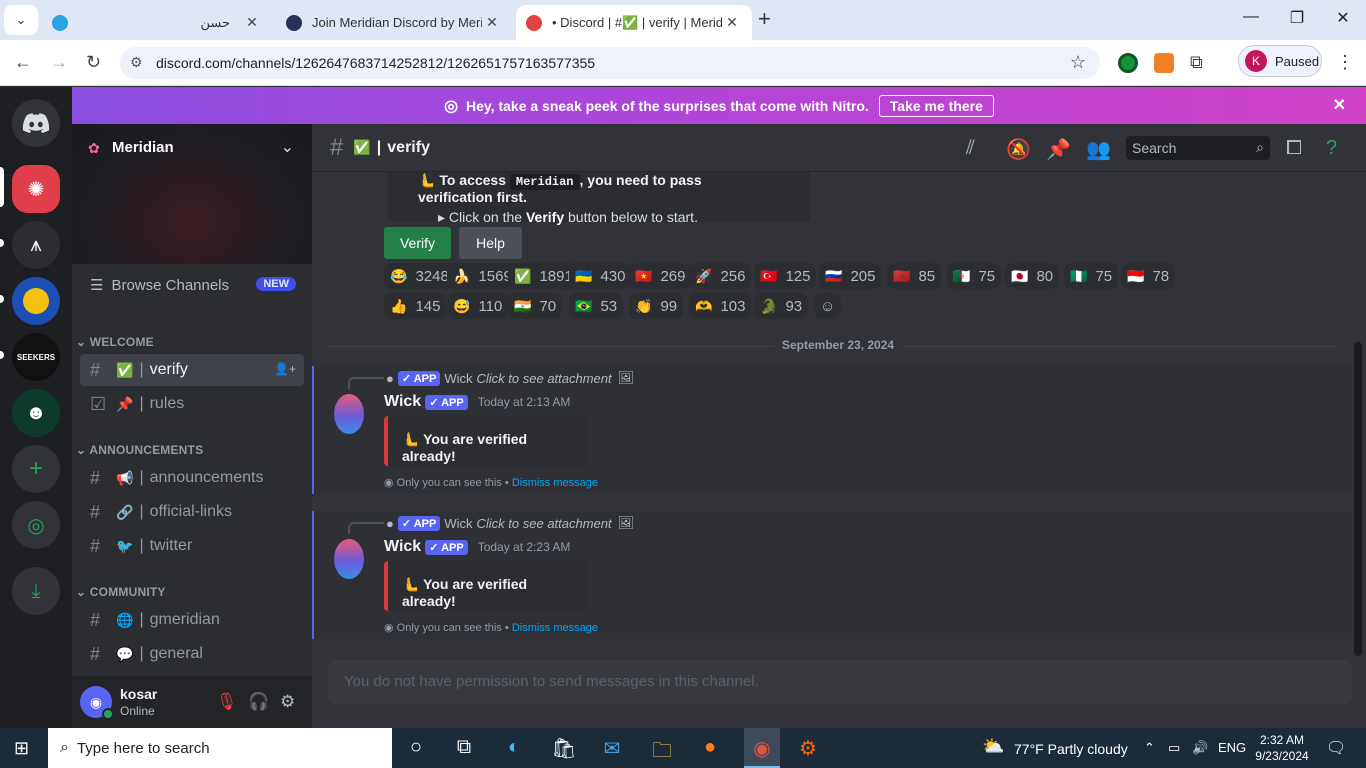 This screenshot has width=1366, height=768. Describe the element at coordinates (285, 369) in the screenshot. I see `create-invite-icon: 👤+` at that location.